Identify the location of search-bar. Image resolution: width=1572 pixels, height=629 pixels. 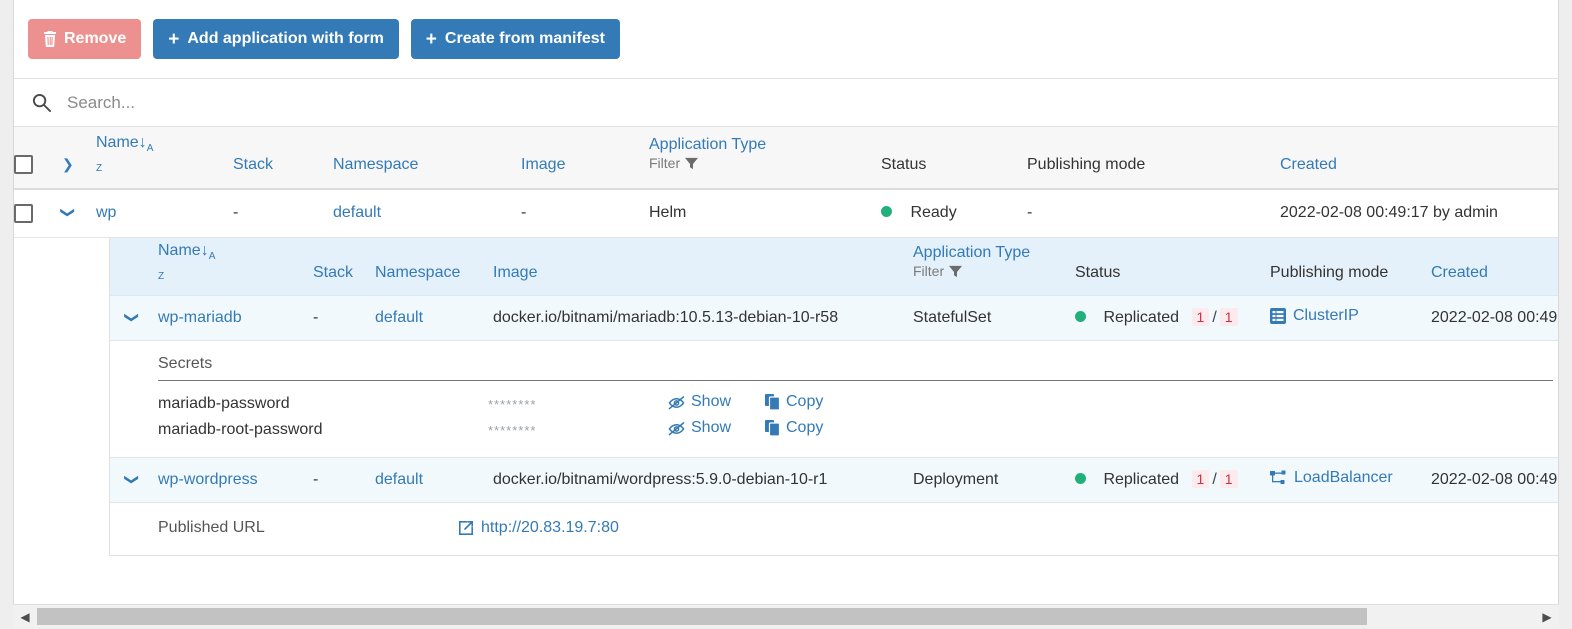
(786, 103).